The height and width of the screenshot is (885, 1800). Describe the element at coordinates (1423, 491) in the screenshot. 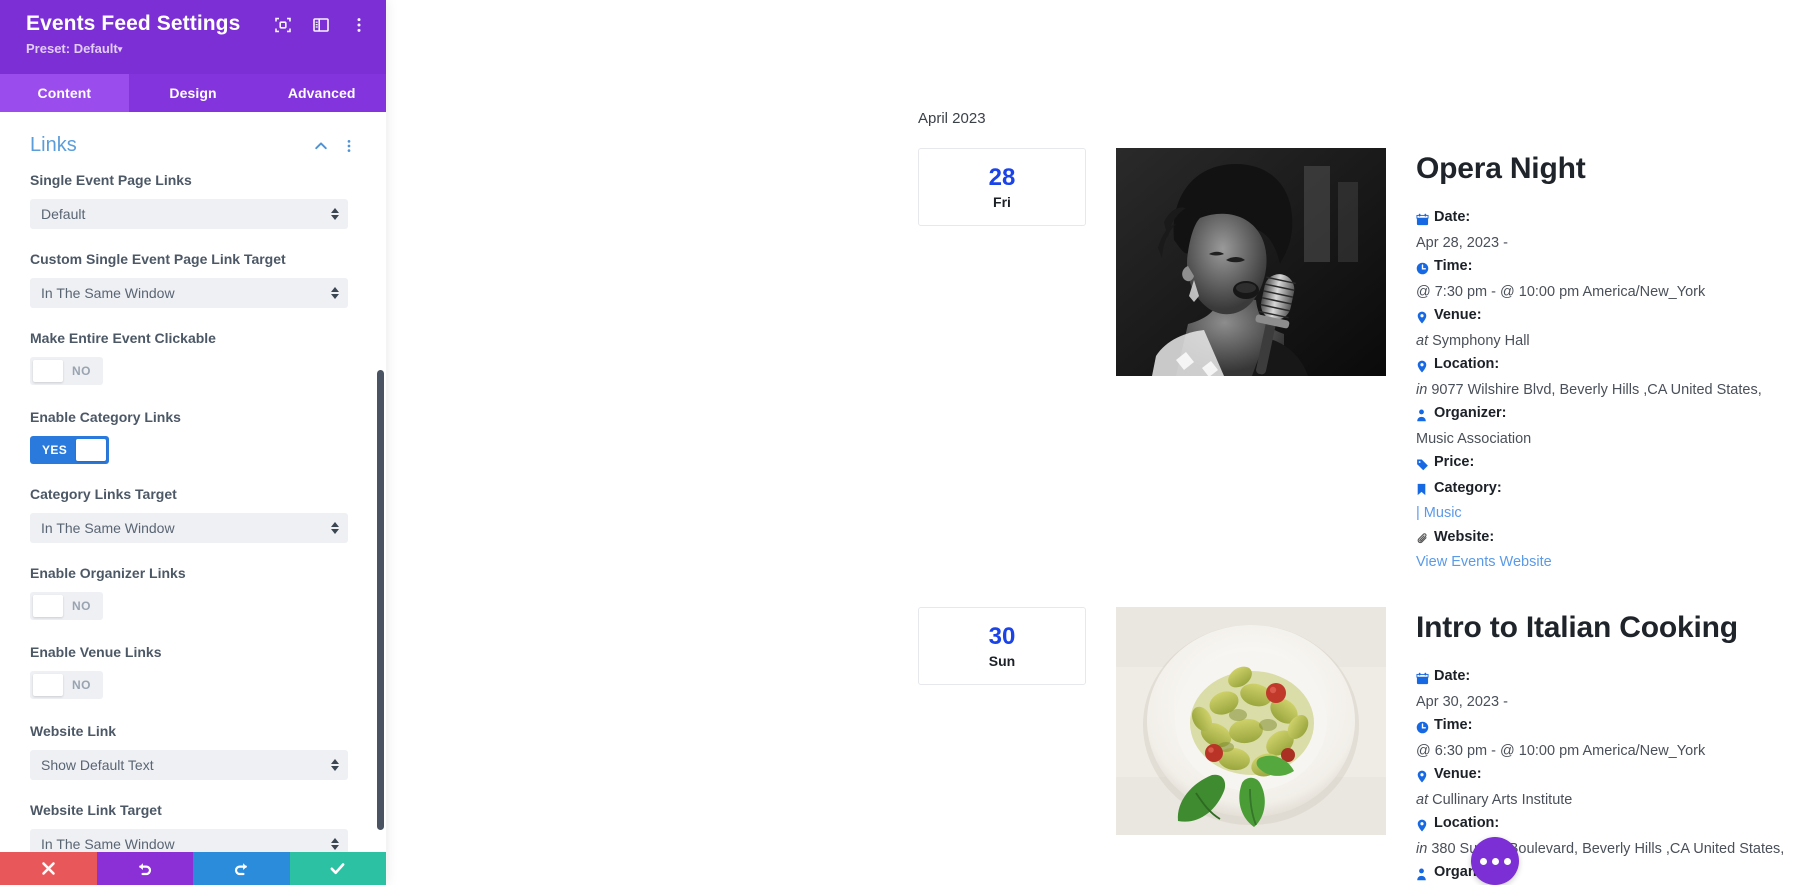

I see `bookmark-icon` at that location.